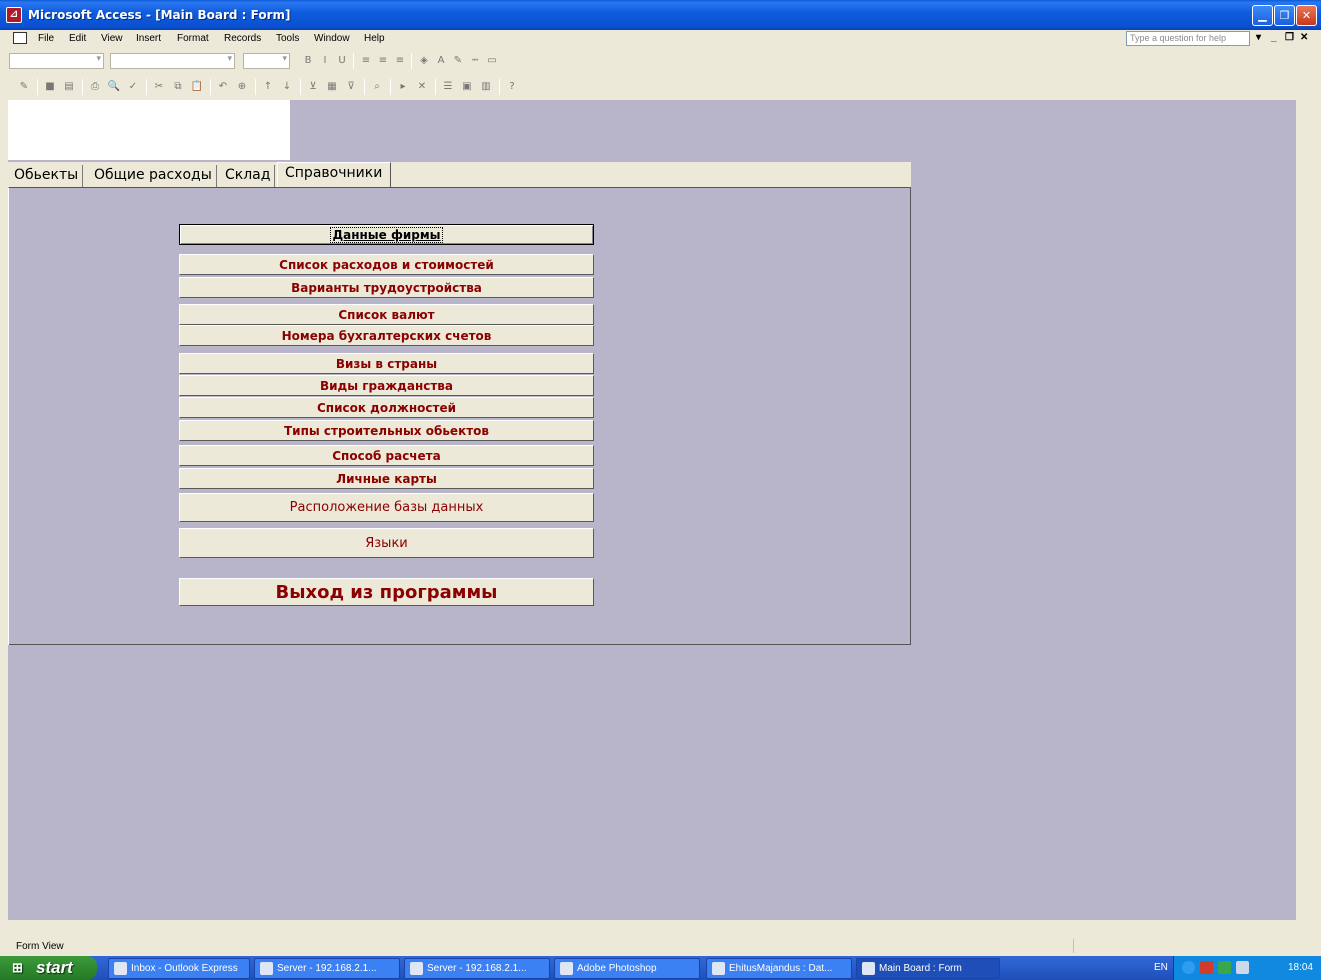  I want to click on menu-records: Records, so click(242, 38).